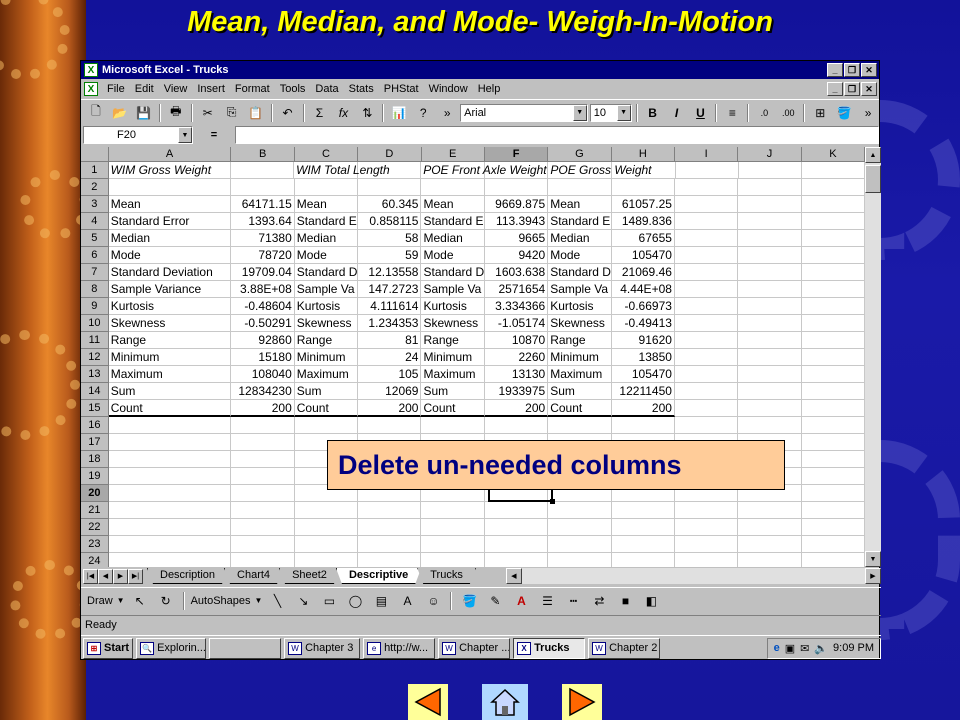  I want to click on font-size-select: 10 ▼, so click(610, 112).